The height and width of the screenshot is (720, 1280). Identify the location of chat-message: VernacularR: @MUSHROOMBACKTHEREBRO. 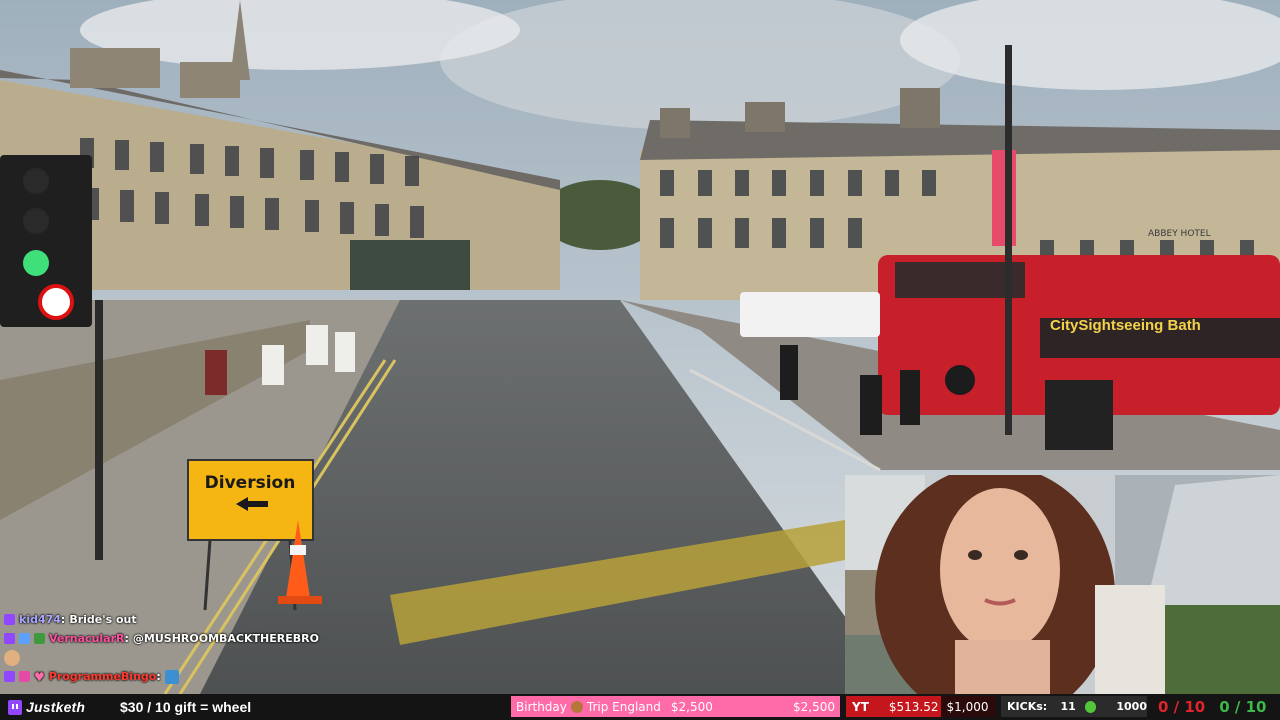
(174, 638).